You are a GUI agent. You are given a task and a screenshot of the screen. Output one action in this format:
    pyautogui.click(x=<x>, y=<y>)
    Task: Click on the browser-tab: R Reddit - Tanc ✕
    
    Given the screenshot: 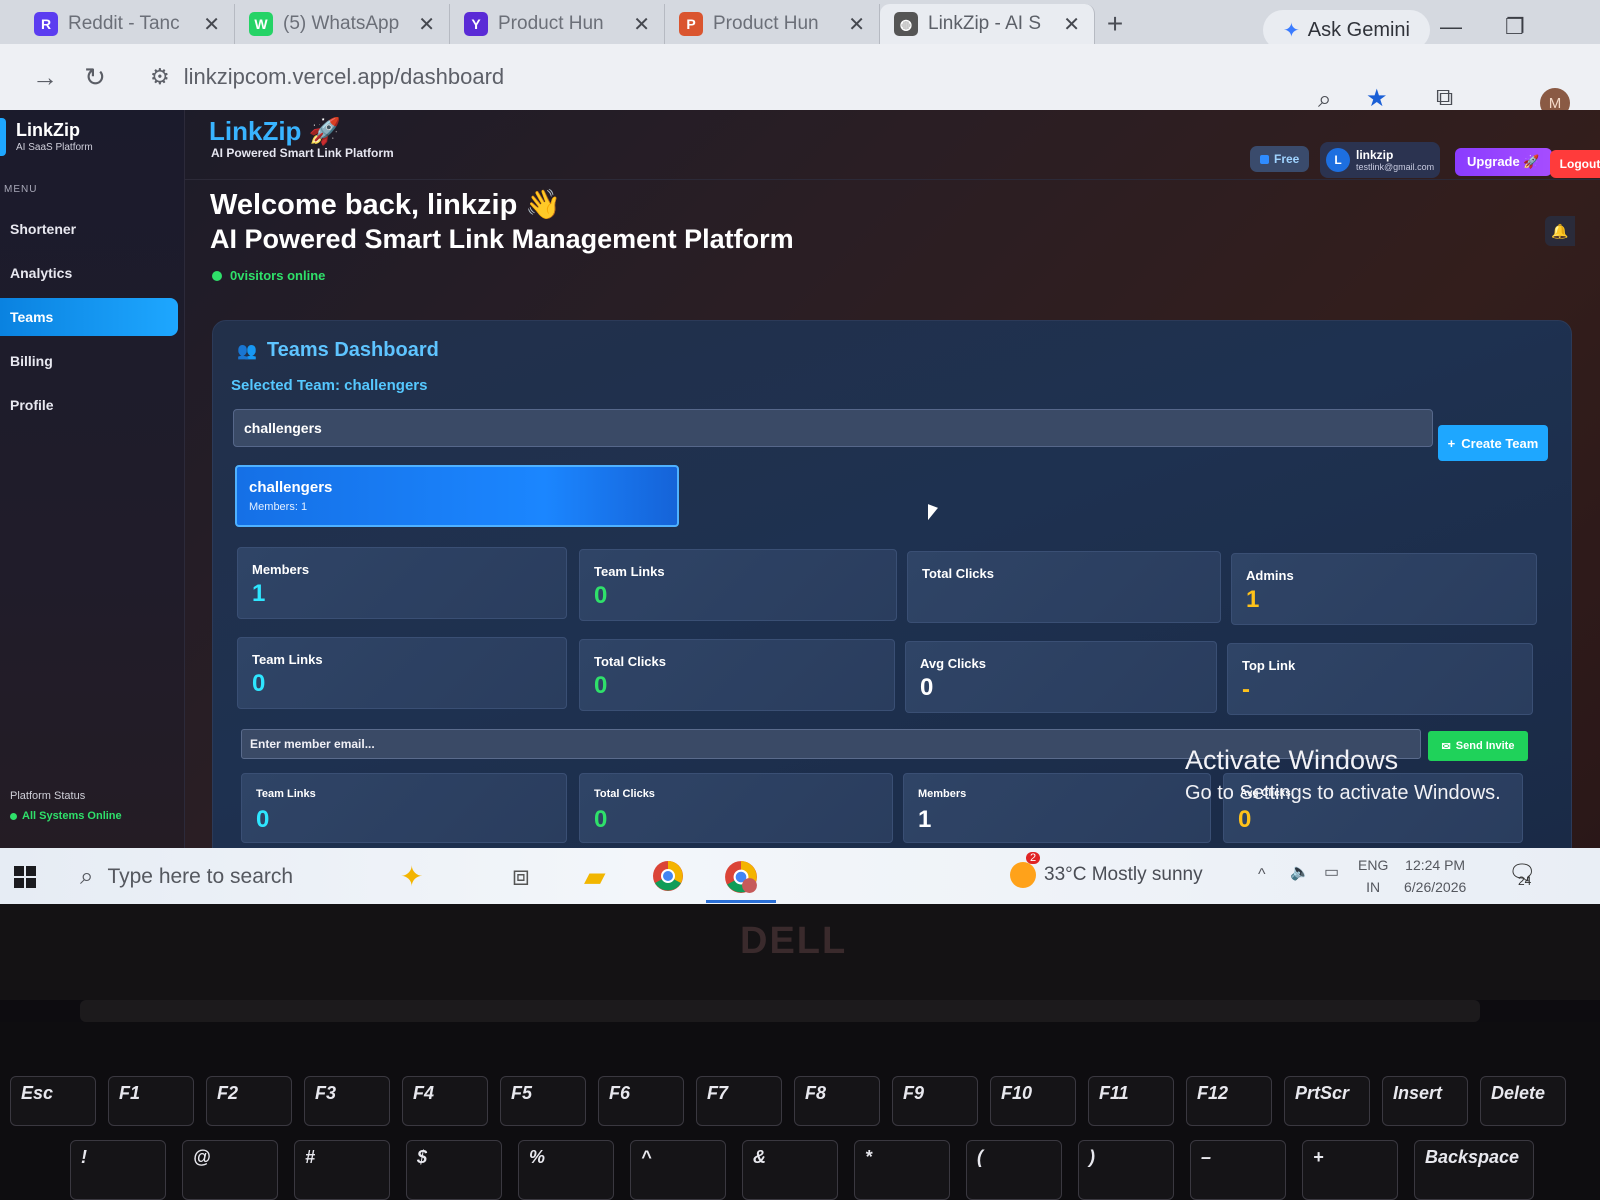 What is the action you would take?
    pyautogui.click(x=127, y=24)
    